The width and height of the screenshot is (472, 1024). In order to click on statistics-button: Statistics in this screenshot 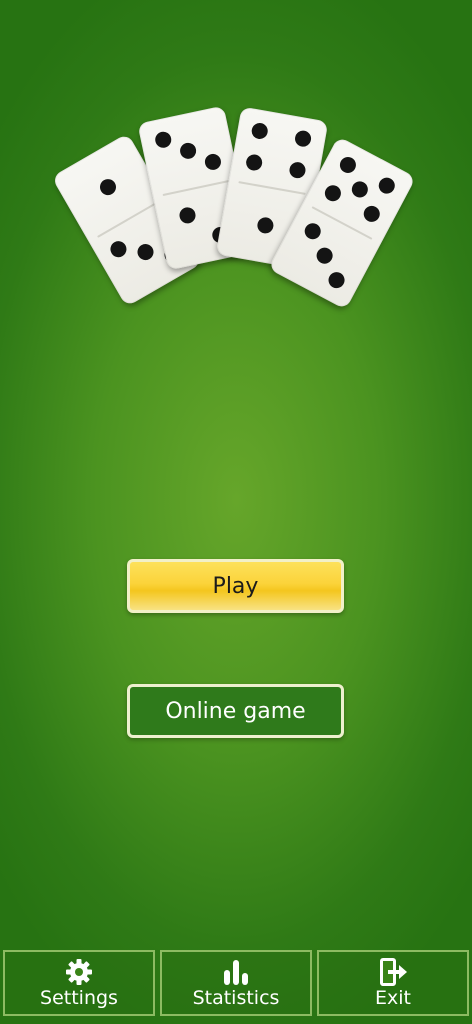, I will do `click(236, 983)`.